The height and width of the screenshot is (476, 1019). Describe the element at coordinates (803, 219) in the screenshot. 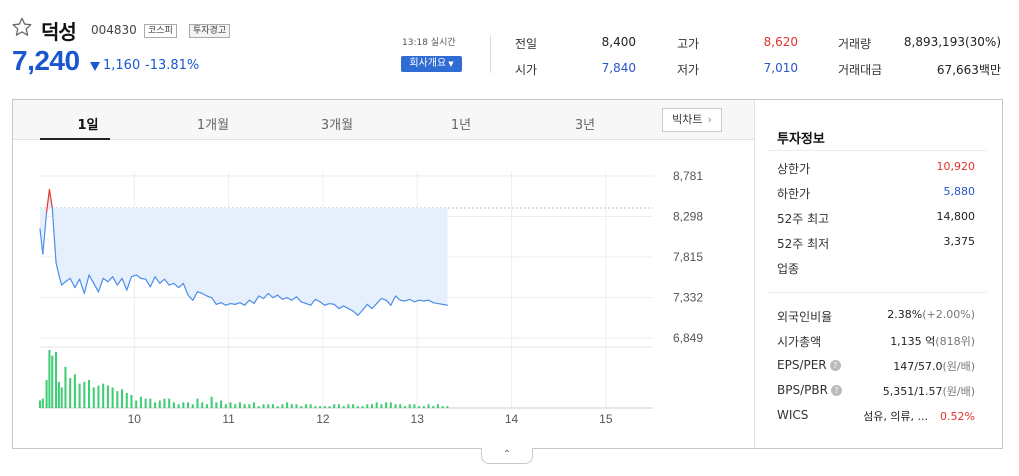

I see `info-label-52w-high: 52주 최고` at that location.